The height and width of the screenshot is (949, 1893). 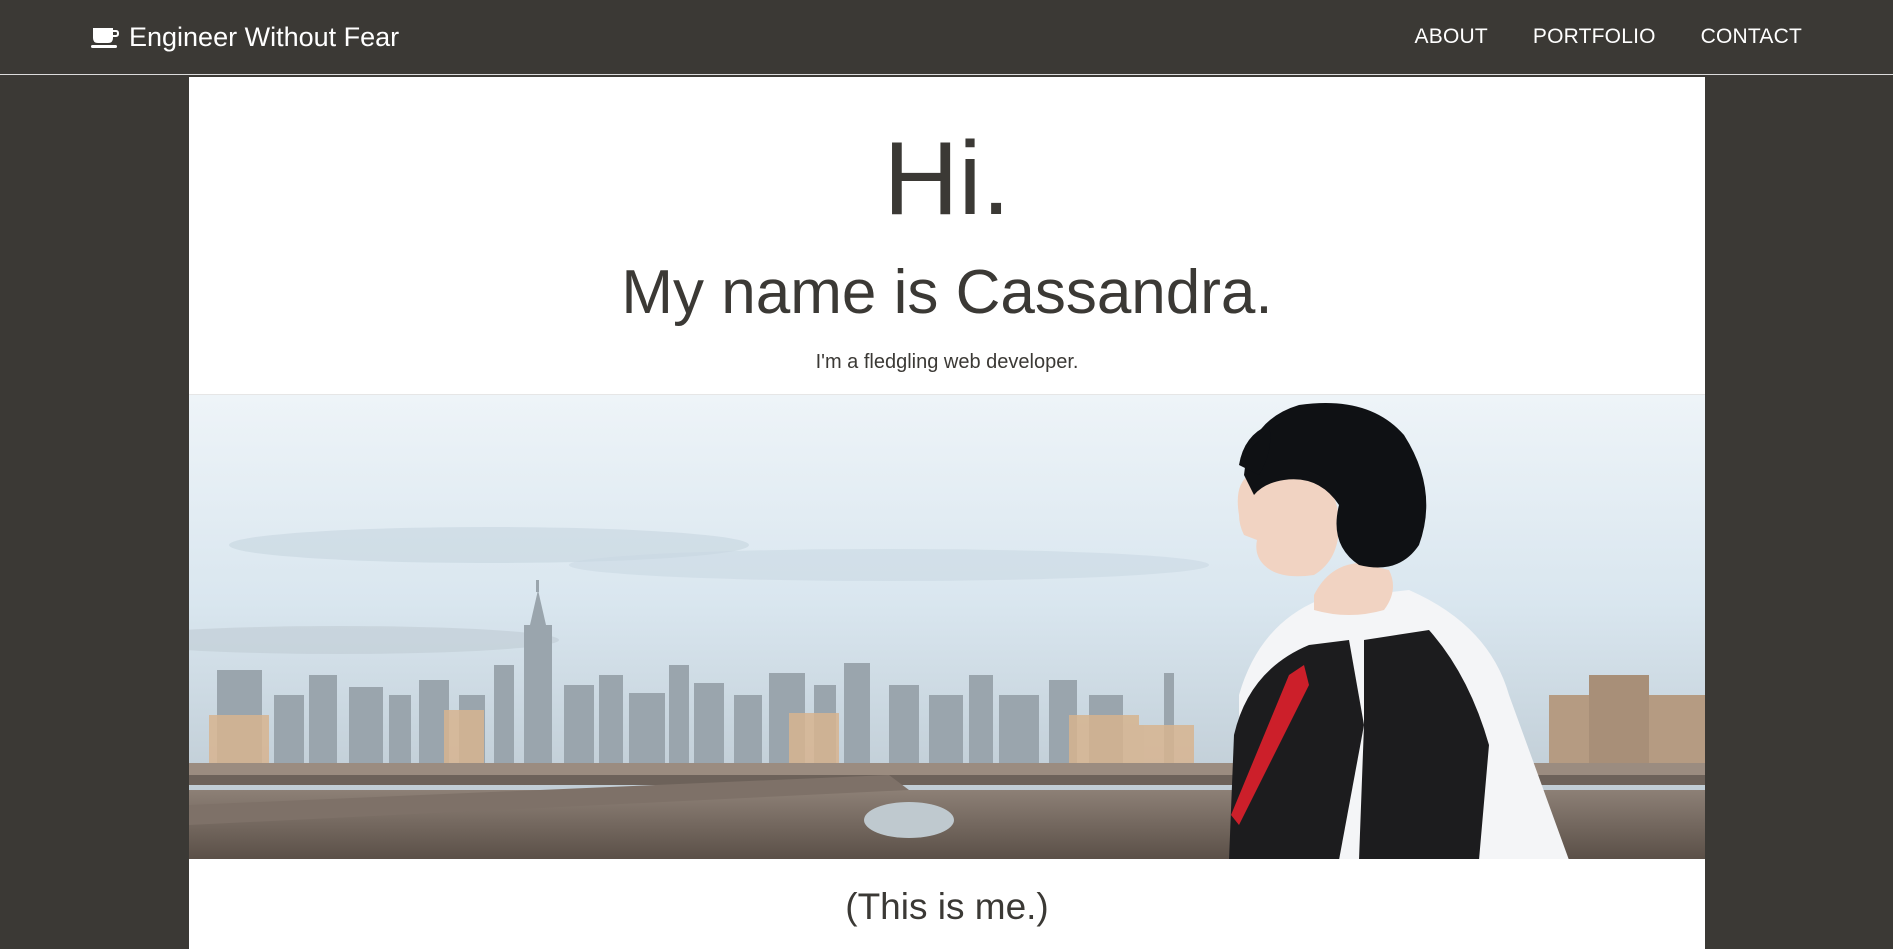 I want to click on hero-name-heading: My name is Cassandra., so click(x=947, y=292).